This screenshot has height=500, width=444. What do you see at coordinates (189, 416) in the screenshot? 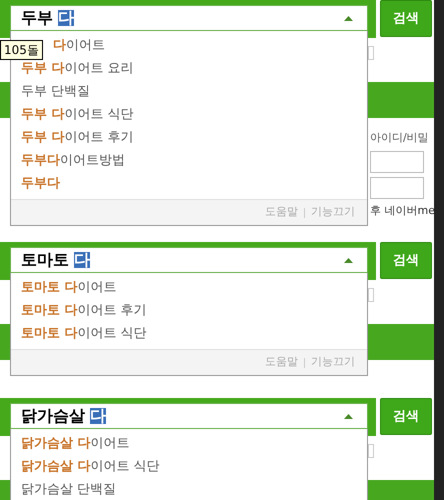
I see `search-field: 닭가슴살 다` at bounding box center [189, 416].